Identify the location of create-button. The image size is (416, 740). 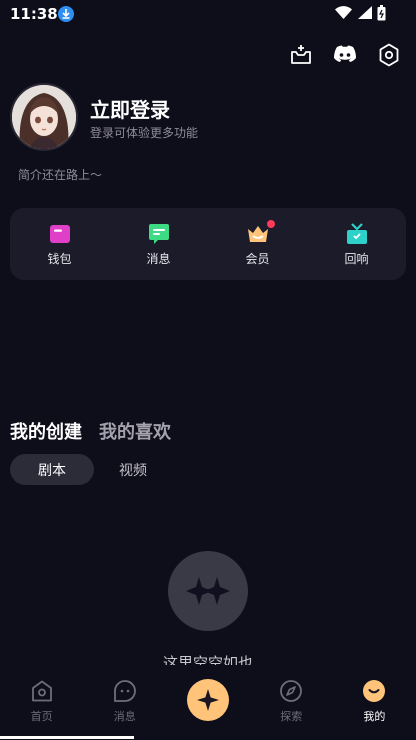
(208, 700).